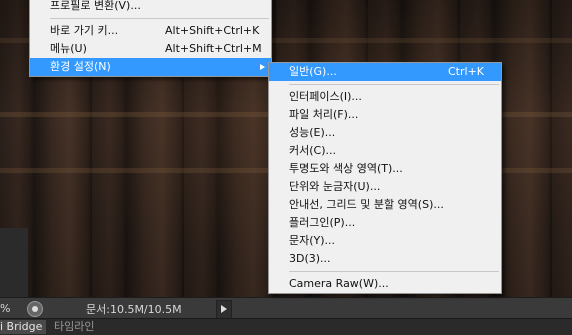 The height and width of the screenshot is (335, 572). I want to click on status-bar: % 문서:10.5M/10.5M, so click(286, 308).